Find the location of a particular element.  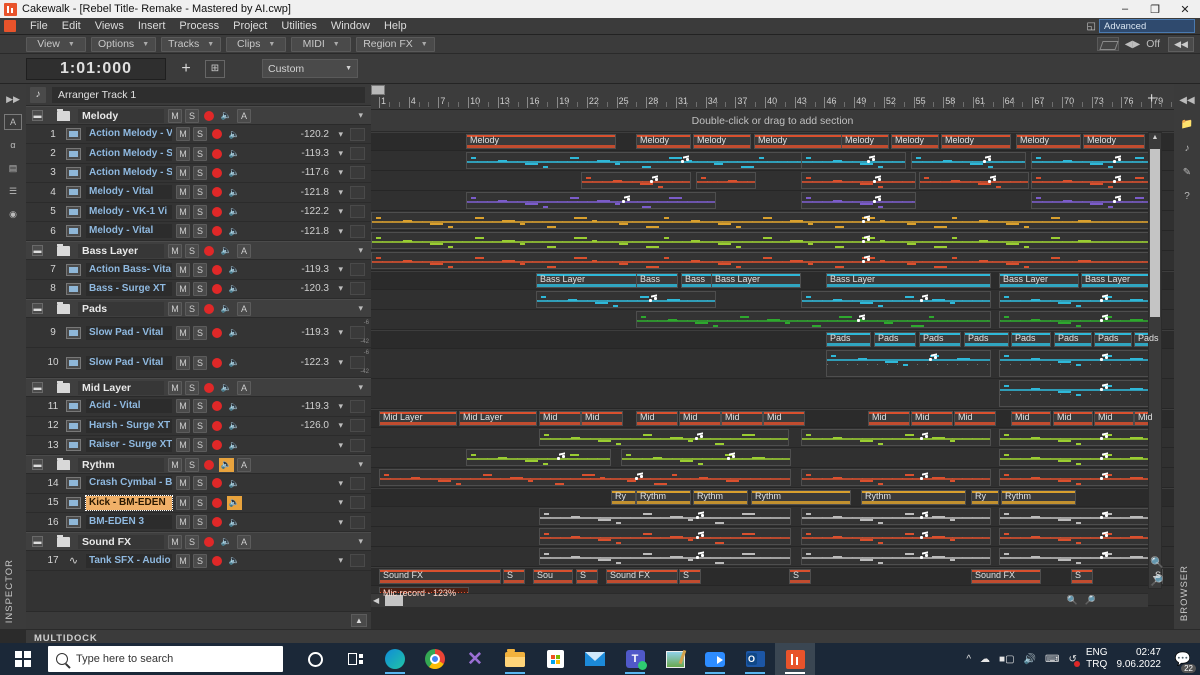

group-name: Sound FX is located at coordinates (121, 541).